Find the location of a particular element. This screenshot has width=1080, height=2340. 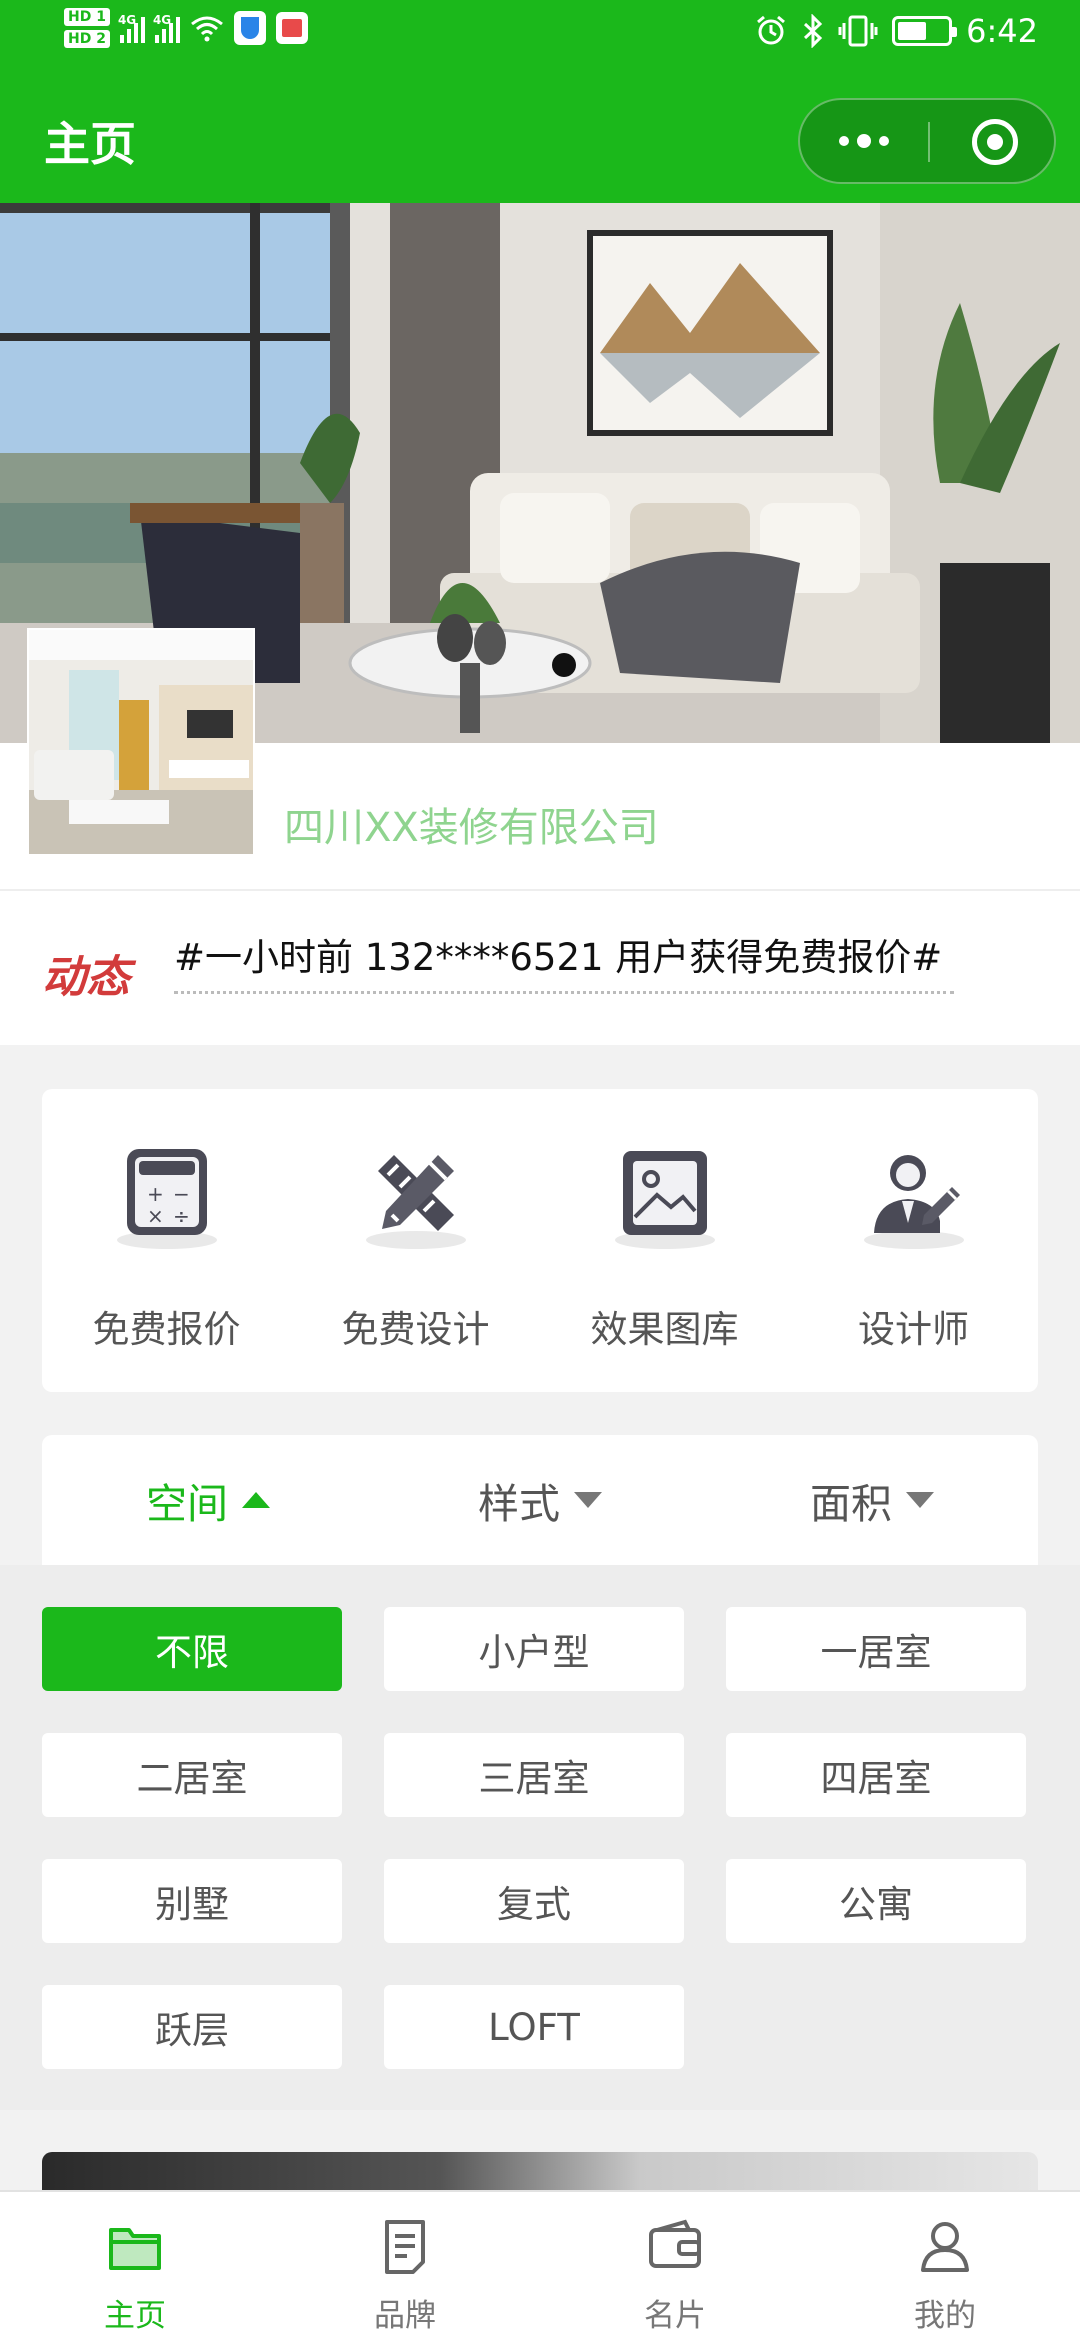

tabbar-card: 名片 is located at coordinates (675, 2266).